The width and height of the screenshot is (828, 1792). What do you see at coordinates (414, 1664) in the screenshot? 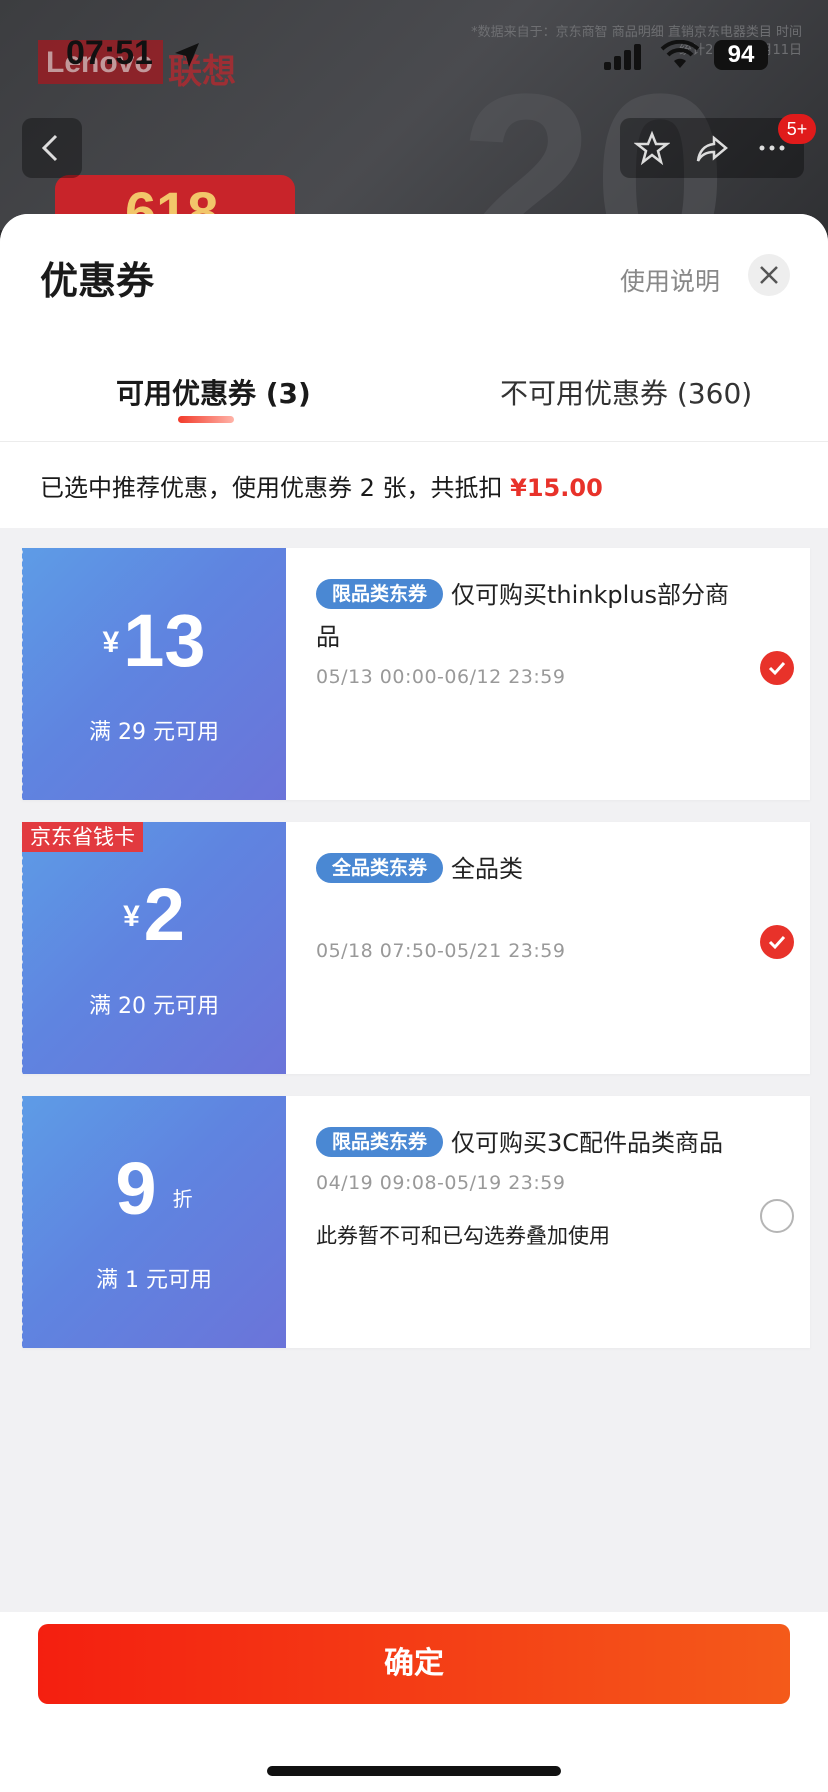
I see `confirm-button: 确定` at bounding box center [414, 1664].